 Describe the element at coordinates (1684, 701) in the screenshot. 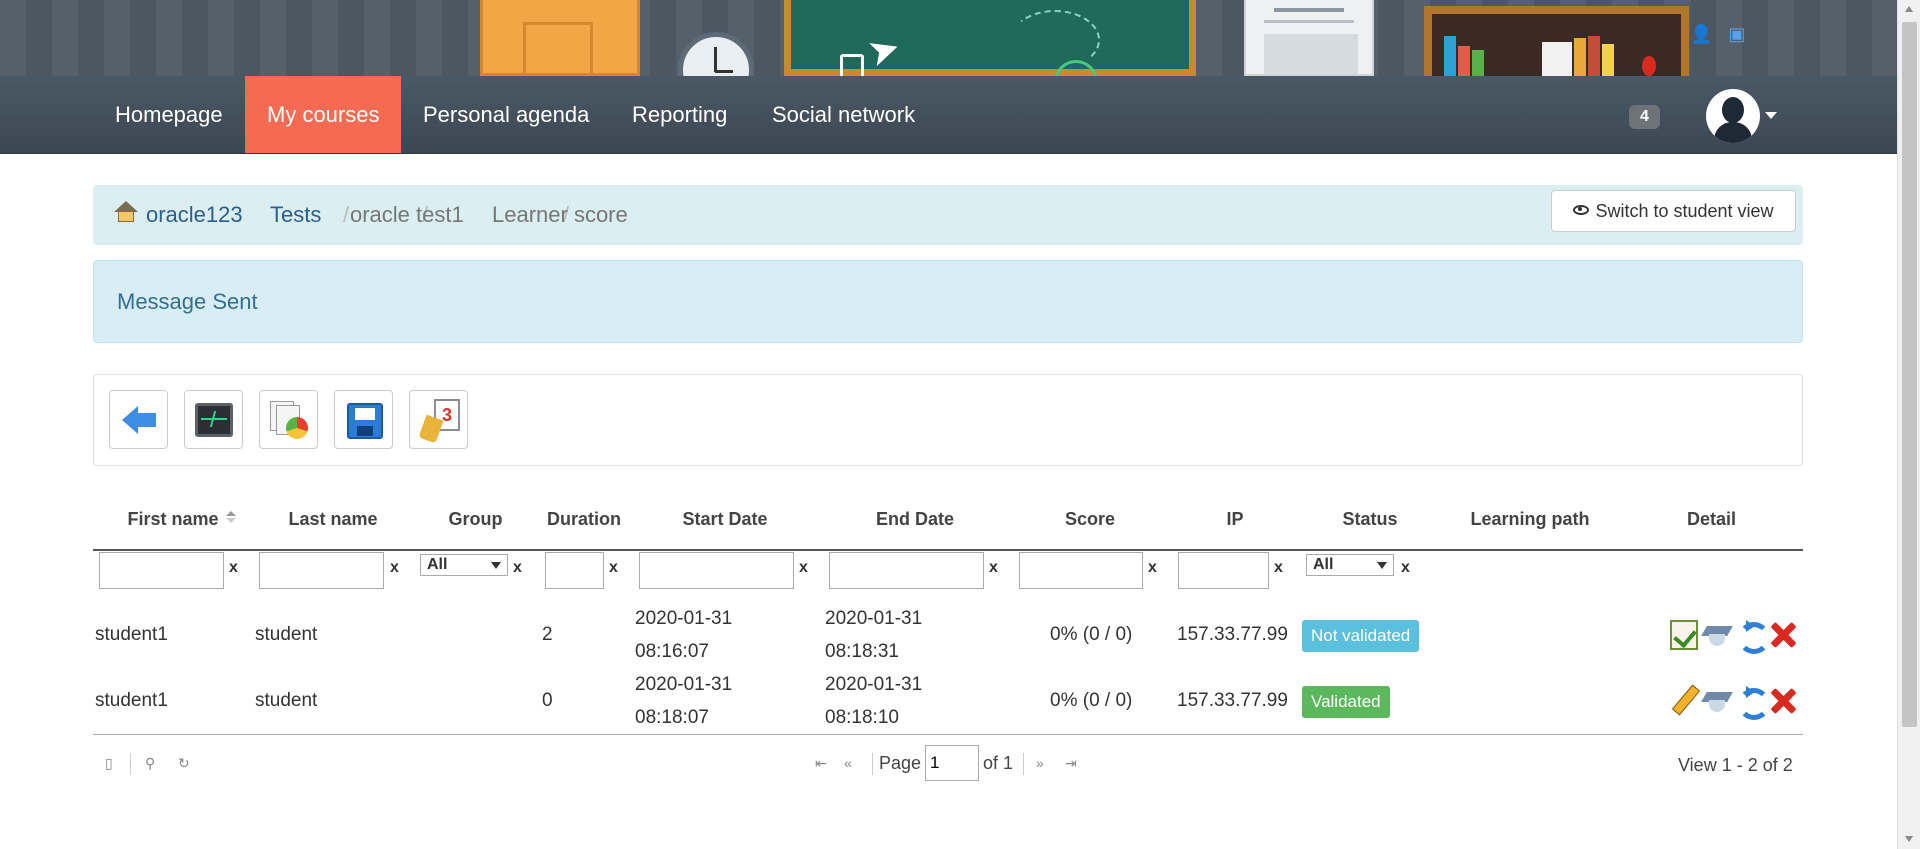

I see `edit-pencil-icon` at that location.